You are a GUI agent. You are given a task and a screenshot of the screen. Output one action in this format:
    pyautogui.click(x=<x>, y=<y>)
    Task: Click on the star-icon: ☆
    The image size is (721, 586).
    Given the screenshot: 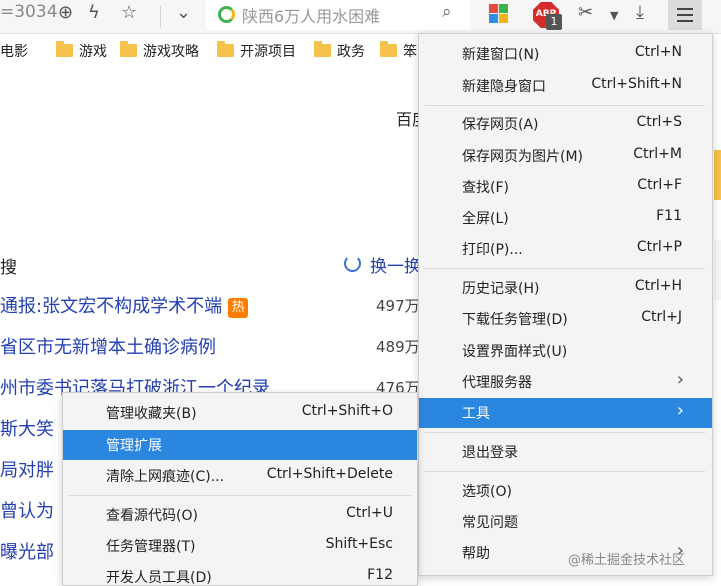 What is the action you would take?
    pyautogui.click(x=129, y=13)
    